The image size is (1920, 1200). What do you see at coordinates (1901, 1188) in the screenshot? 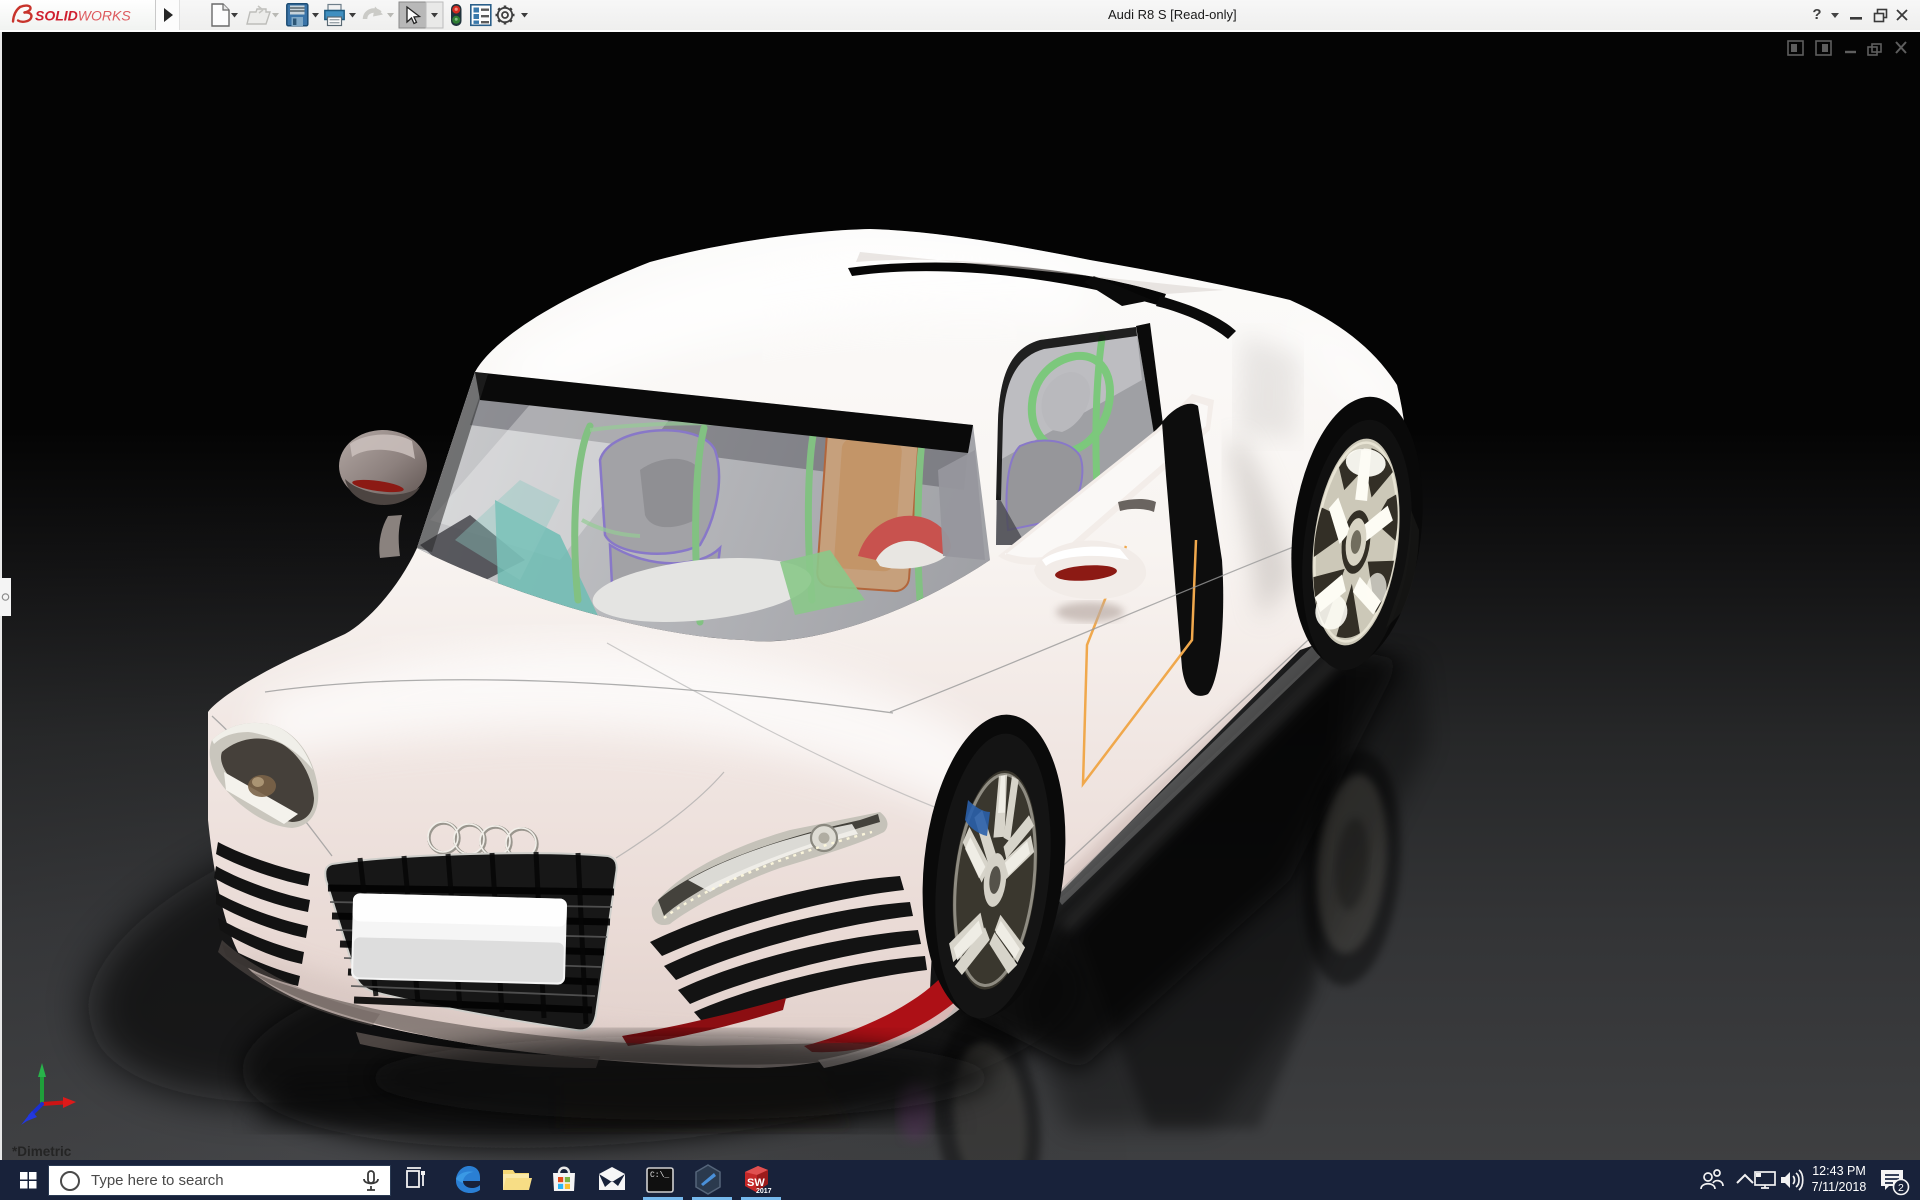
I see `svg-text: 2` at bounding box center [1901, 1188].